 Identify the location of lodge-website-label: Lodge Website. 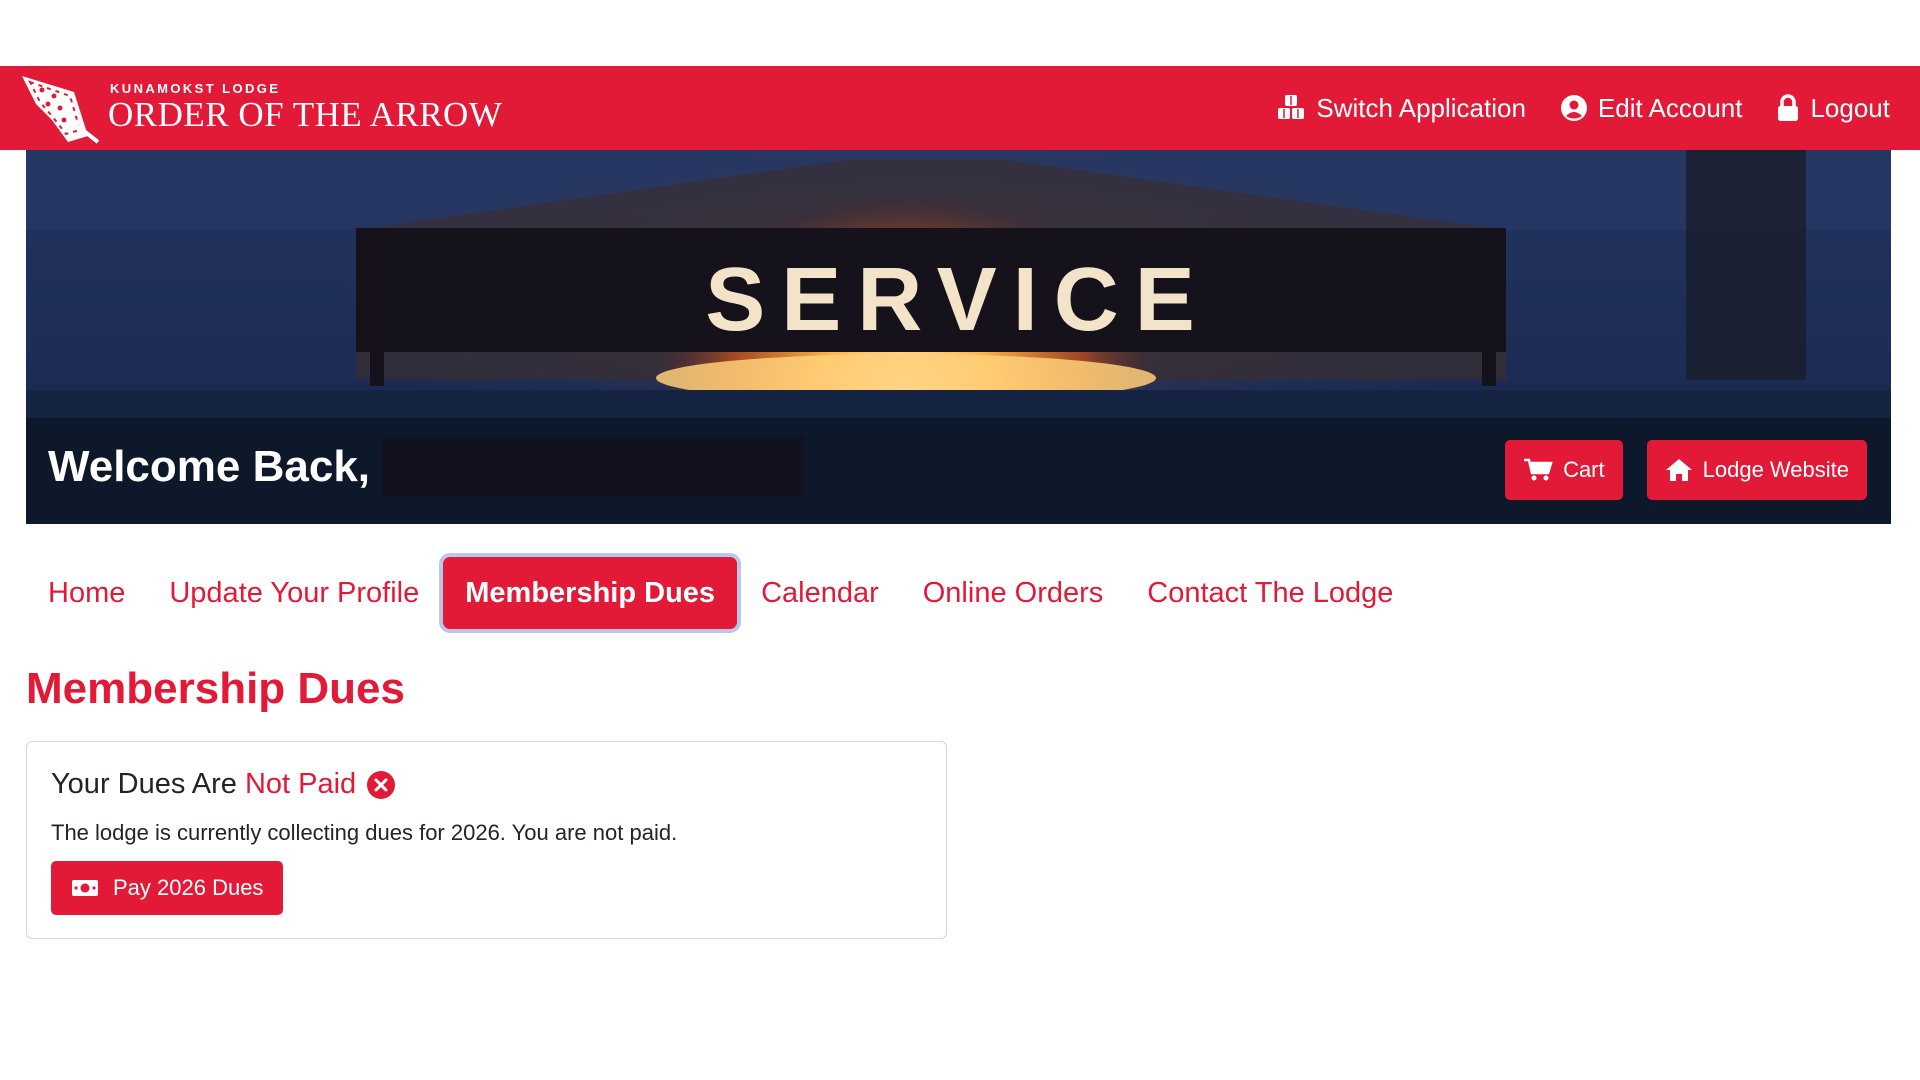
(1775, 469).